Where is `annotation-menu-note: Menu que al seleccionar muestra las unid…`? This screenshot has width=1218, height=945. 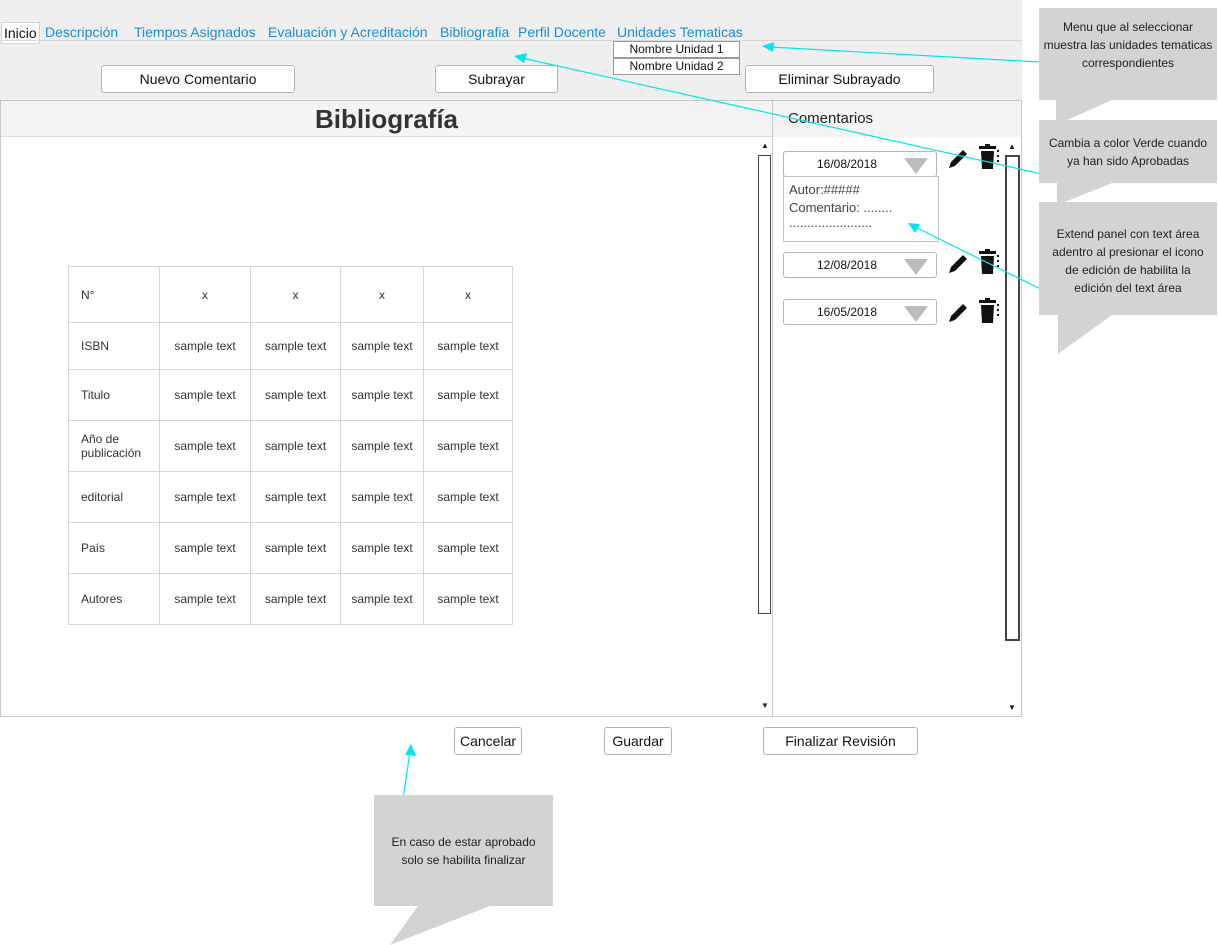
annotation-menu-note: Menu que al seleccionar muestra las unid… is located at coordinates (1128, 54).